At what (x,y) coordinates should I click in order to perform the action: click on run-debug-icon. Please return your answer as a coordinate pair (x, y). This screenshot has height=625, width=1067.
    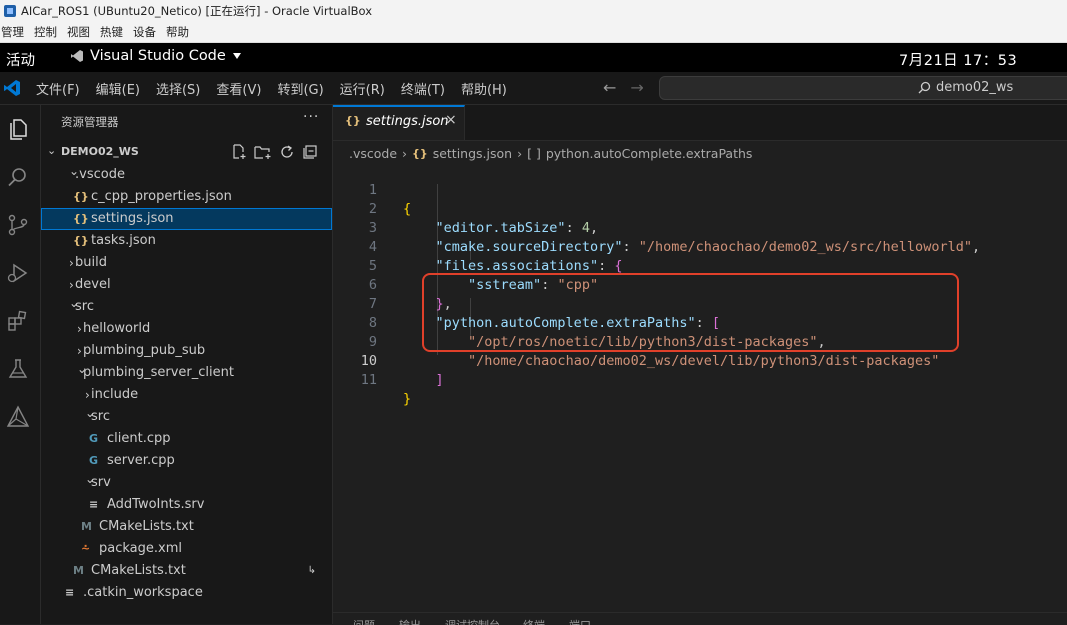
    Looking at the image, I should click on (18, 273).